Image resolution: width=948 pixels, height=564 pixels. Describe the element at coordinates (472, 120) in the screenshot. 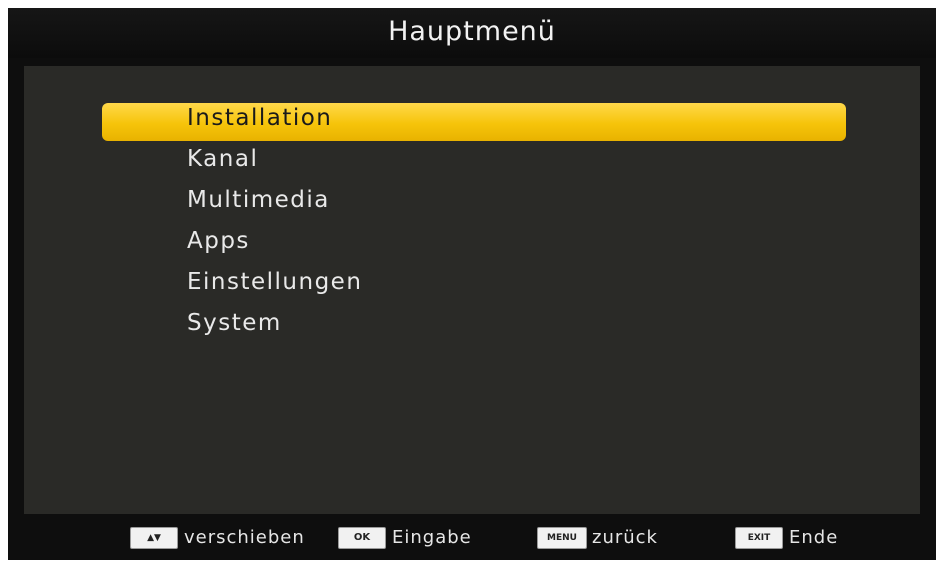

I see `menu-item-installation: Installation` at that location.